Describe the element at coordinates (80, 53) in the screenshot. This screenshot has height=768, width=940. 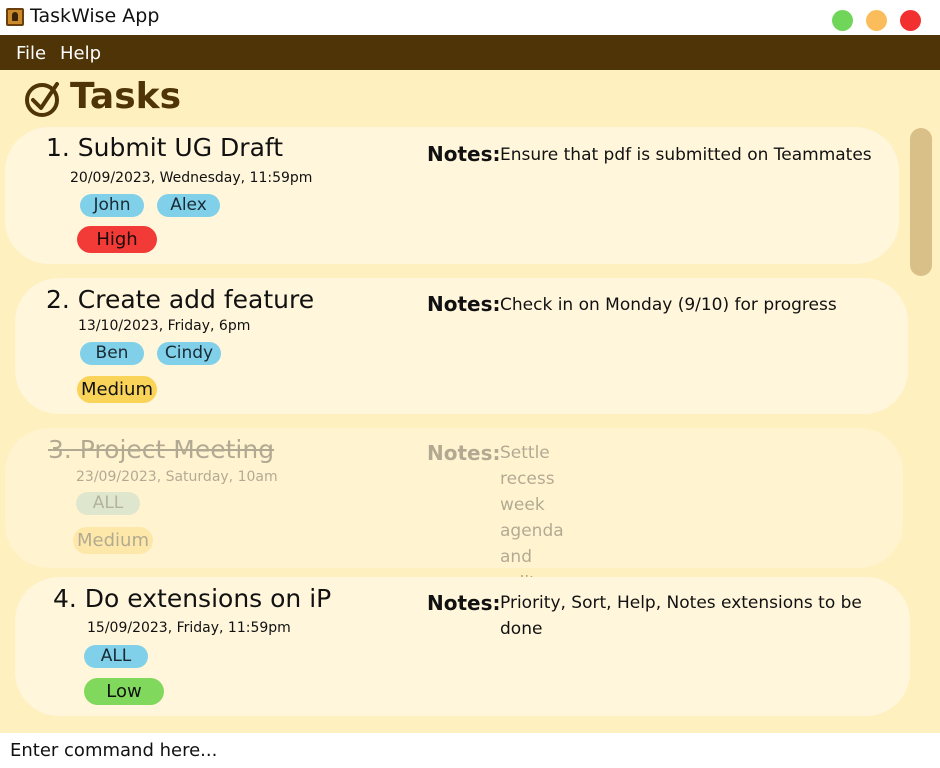
I see `menu-help: Help` at that location.